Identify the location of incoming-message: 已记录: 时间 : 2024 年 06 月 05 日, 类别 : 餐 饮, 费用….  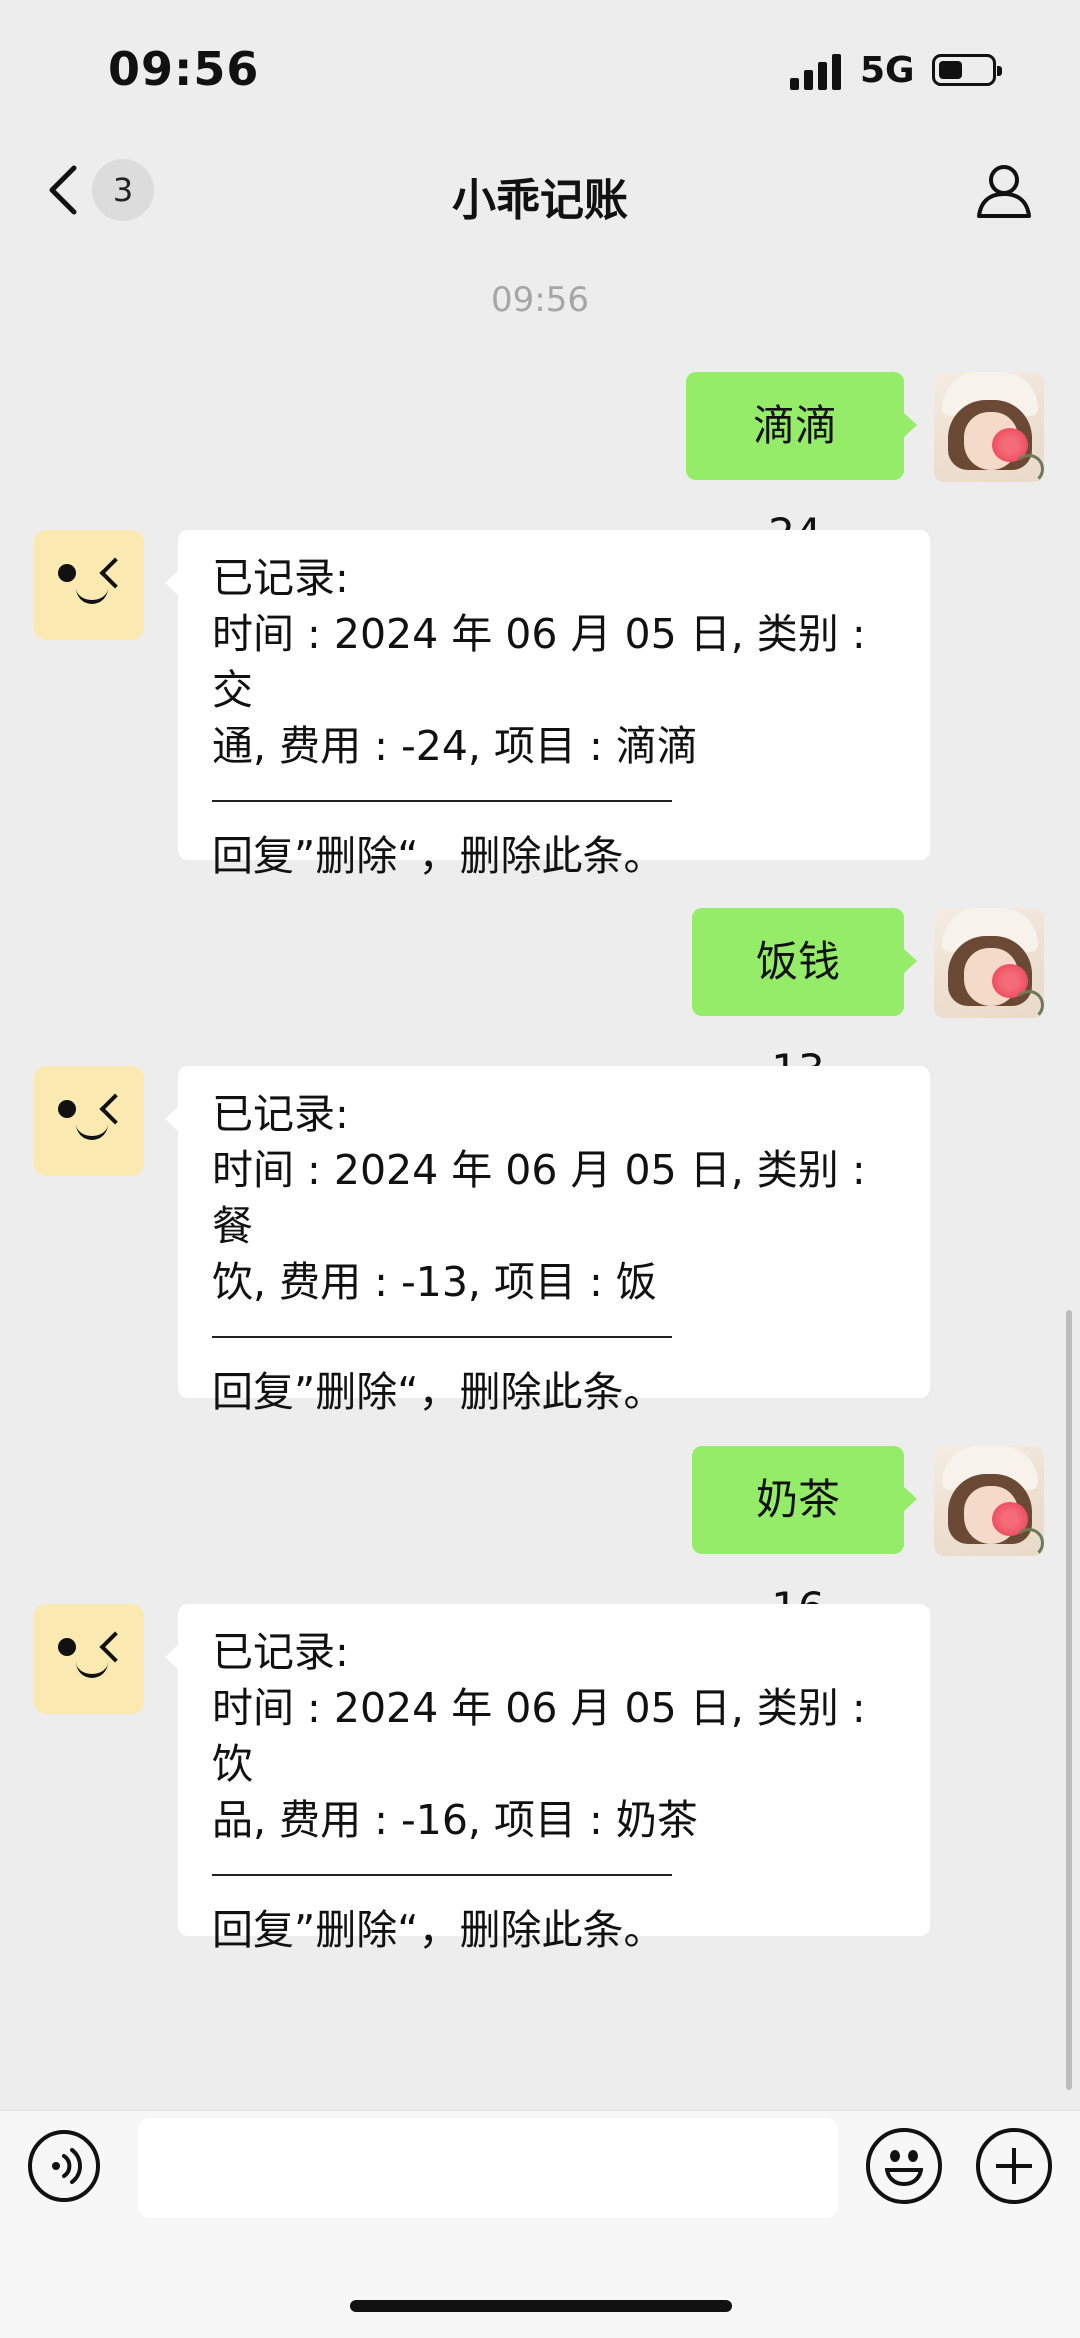
(547, 1241).